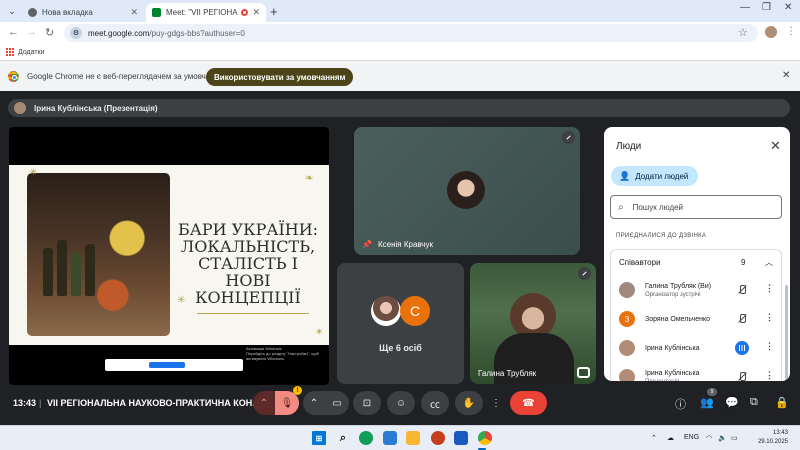  Describe the element at coordinates (400, 348) in the screenshot. I see `more-participants-label: Ще 6 осіб` at that location.